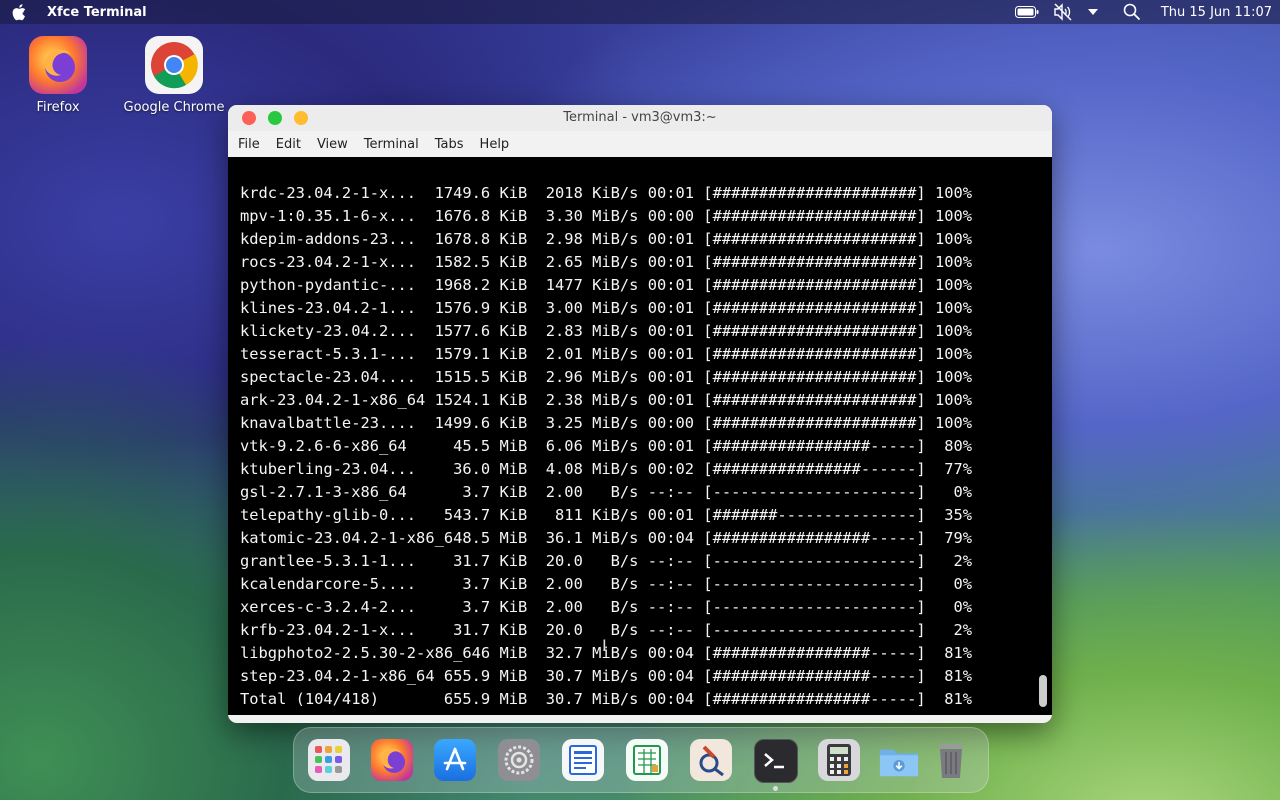  Describe the element at coordinates (391, 144) in the screenshot. I see `menu-terminal: Terminal` at that location.